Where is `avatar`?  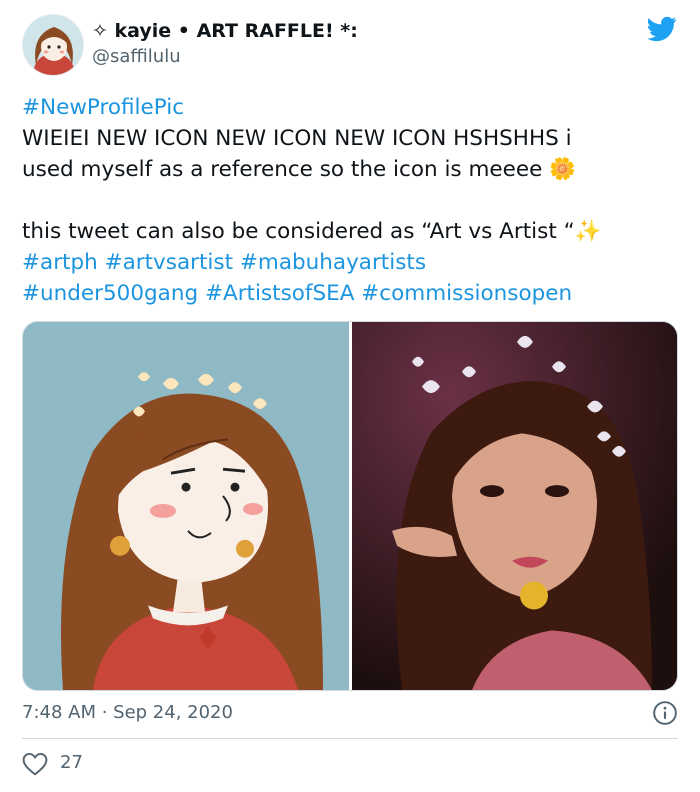 avatar is located at coordinates (53, 45).